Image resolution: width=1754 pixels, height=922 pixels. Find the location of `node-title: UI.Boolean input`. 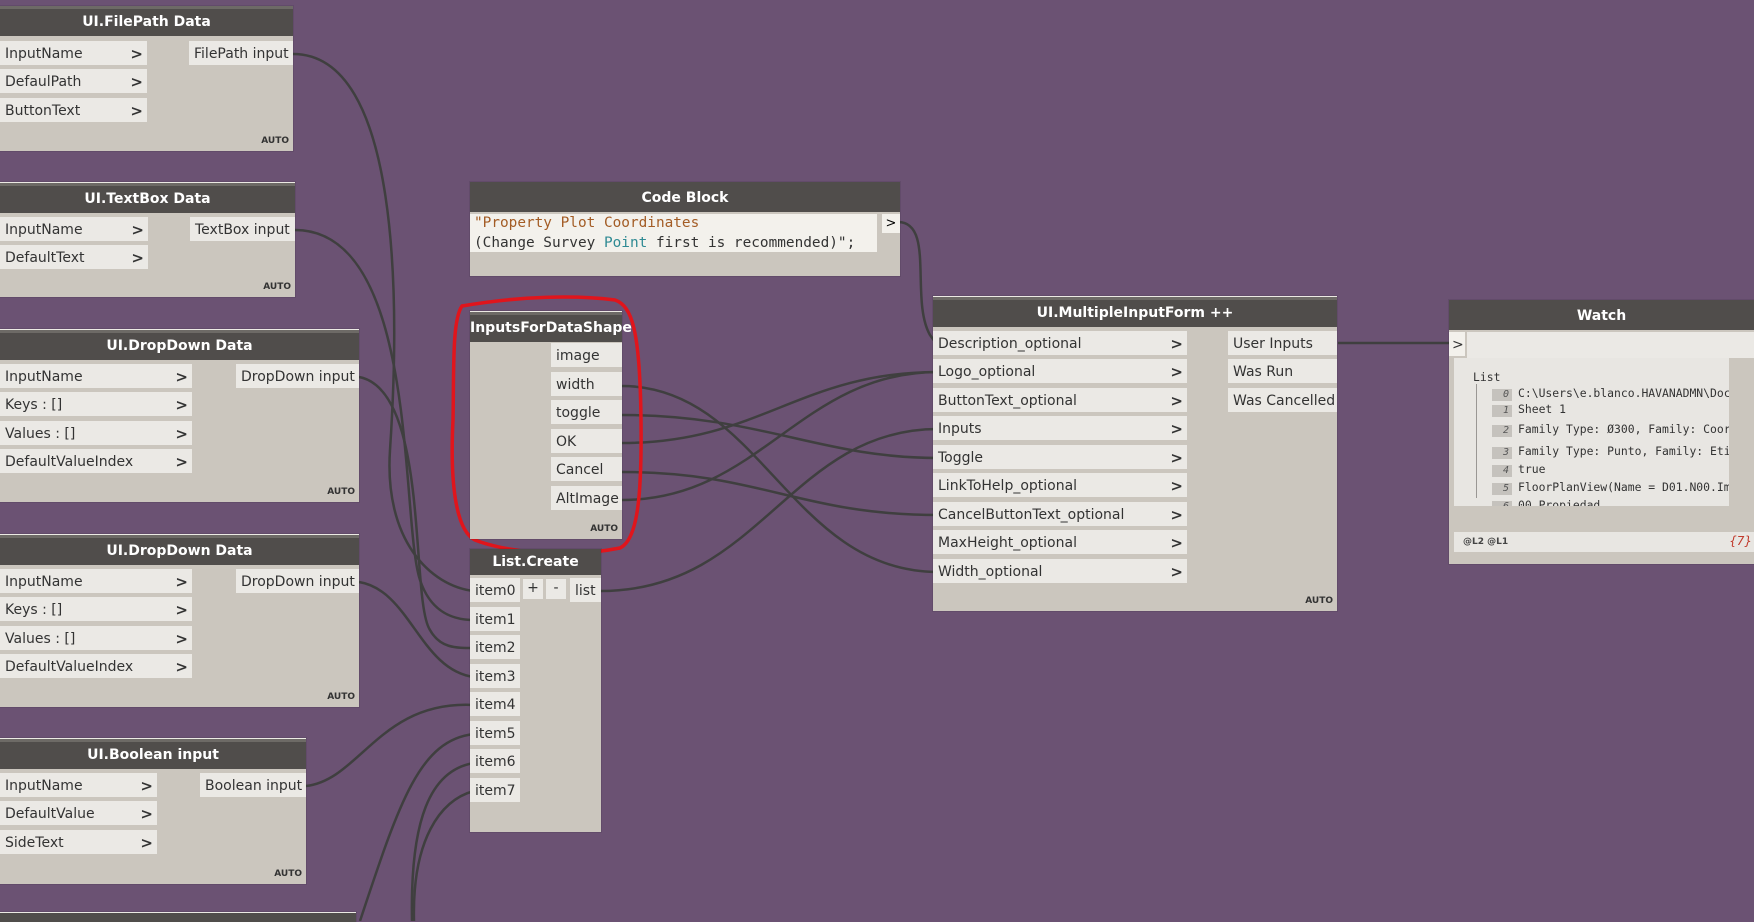

node-title: UI.Boolean input is located at coordinates (153, 753).